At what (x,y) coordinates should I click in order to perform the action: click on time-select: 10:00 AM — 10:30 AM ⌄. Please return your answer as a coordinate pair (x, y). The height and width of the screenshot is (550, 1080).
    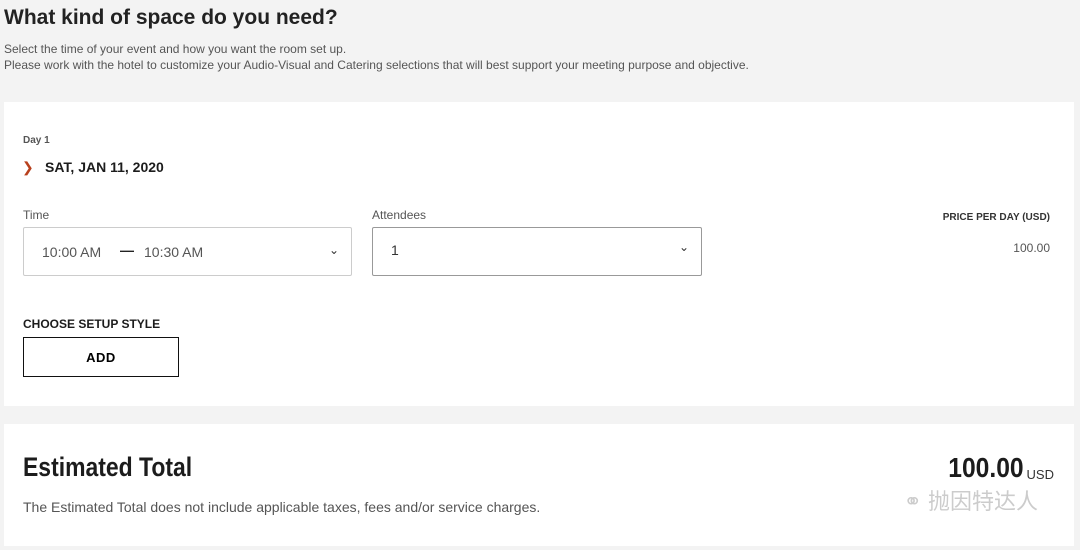
    Looking at the image, I should click on (187, 251).